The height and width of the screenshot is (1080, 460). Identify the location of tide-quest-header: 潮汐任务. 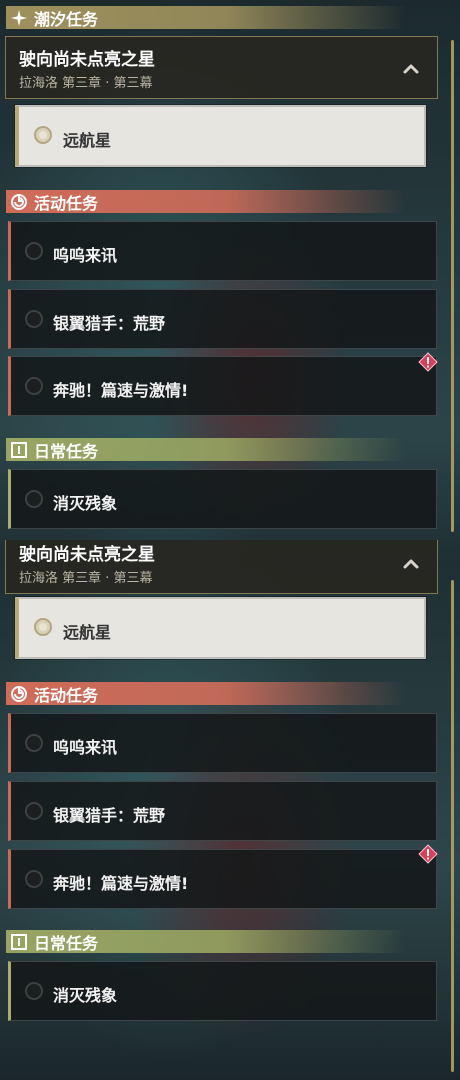
(206, 17).